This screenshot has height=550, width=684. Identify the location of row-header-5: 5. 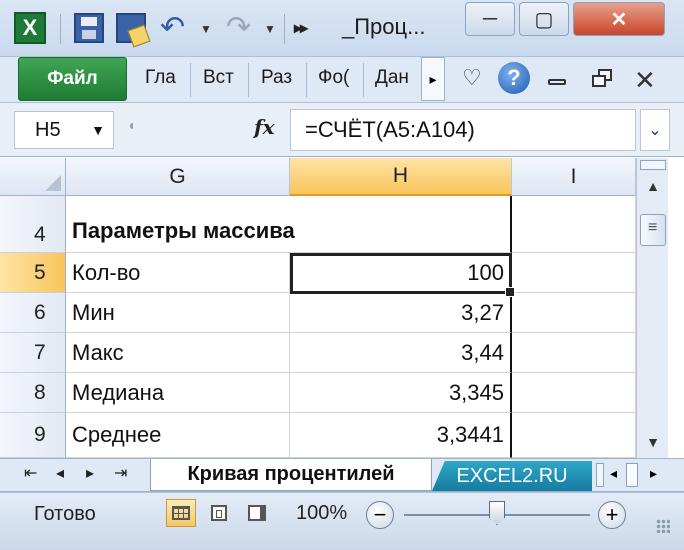
(33, 273).